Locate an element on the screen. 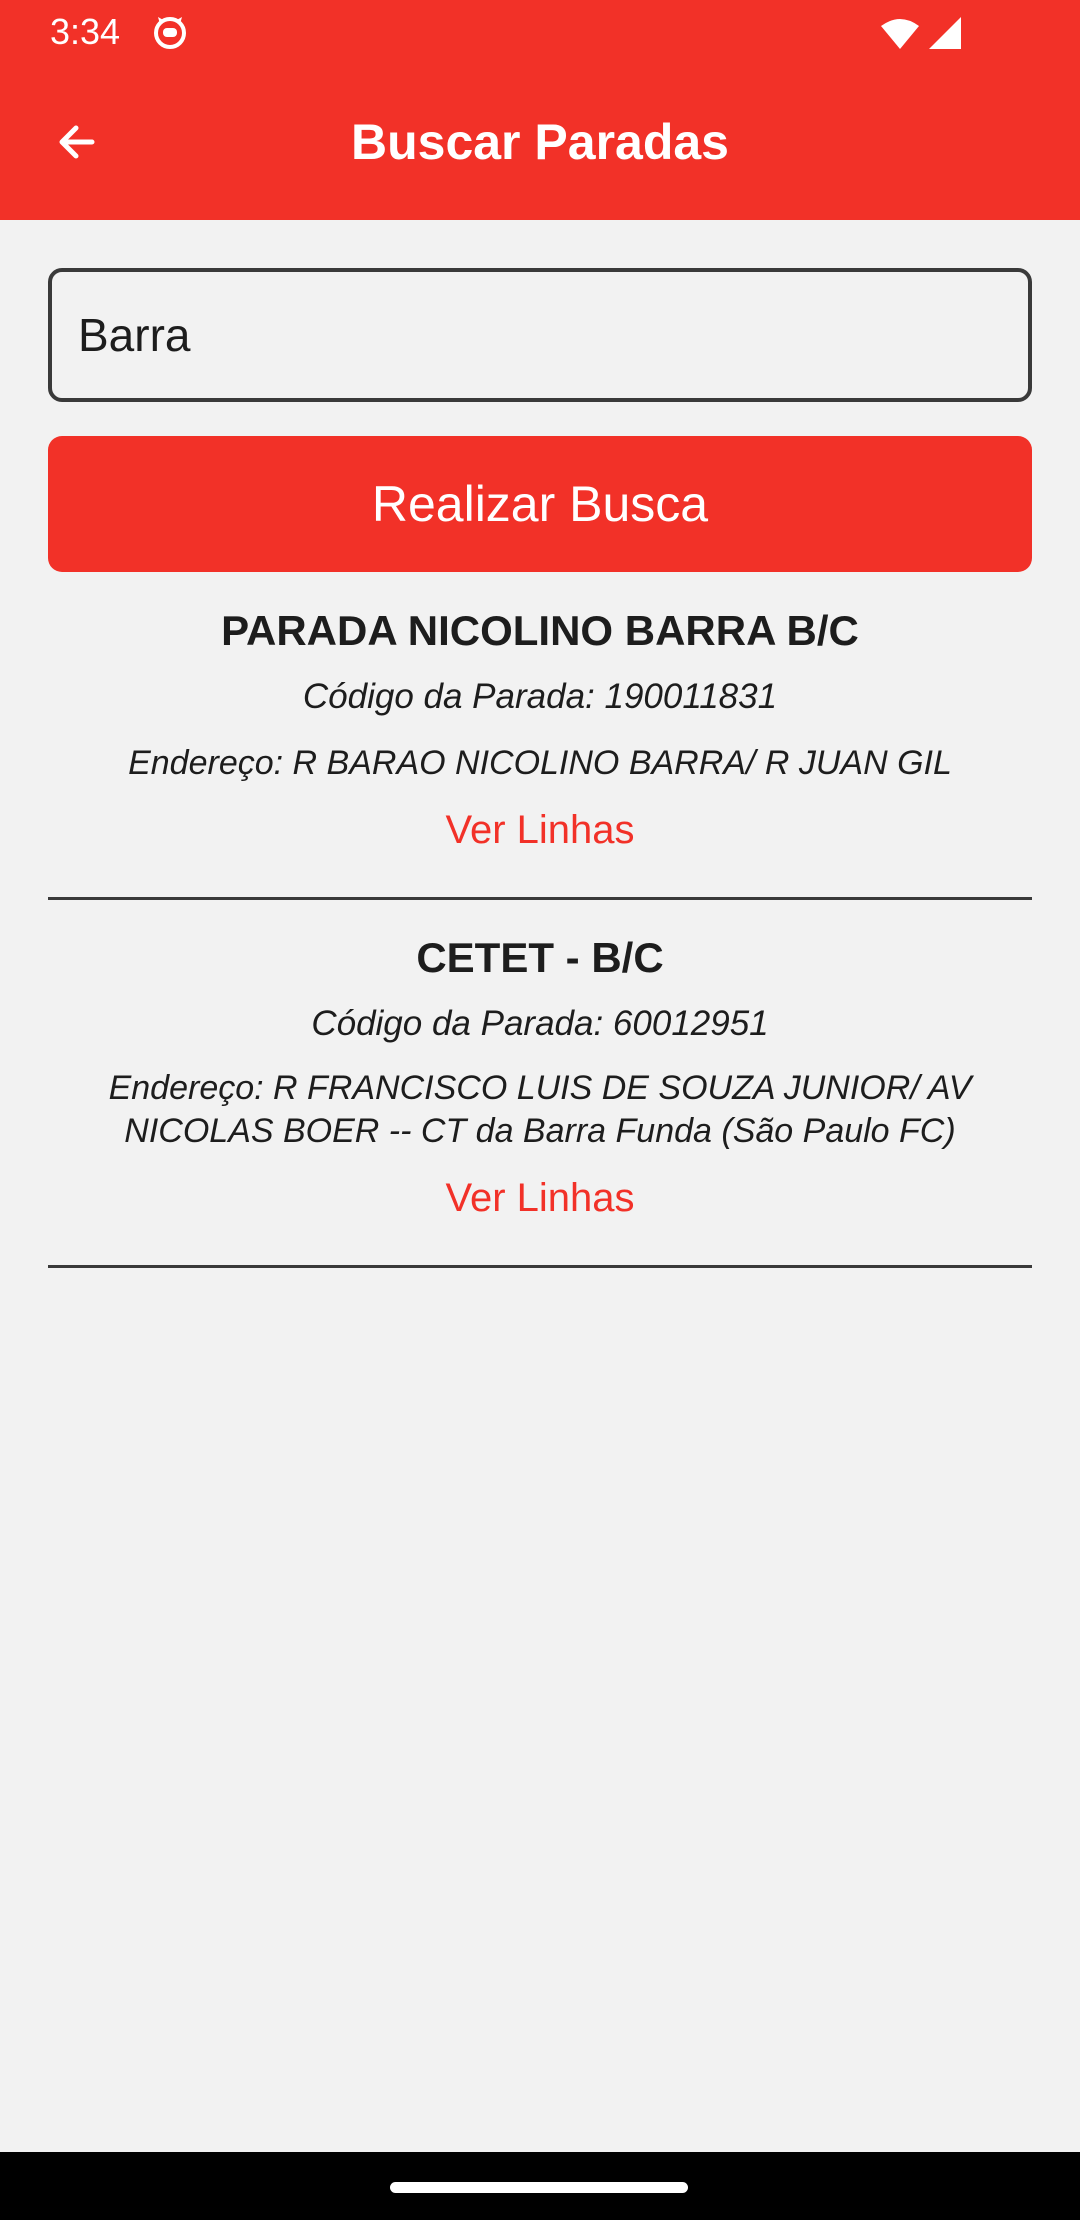 The height and width of the screenshot is (2220, 1080). stop-code: Código da Parada: 190011831 is located at coordinates (540, 696).